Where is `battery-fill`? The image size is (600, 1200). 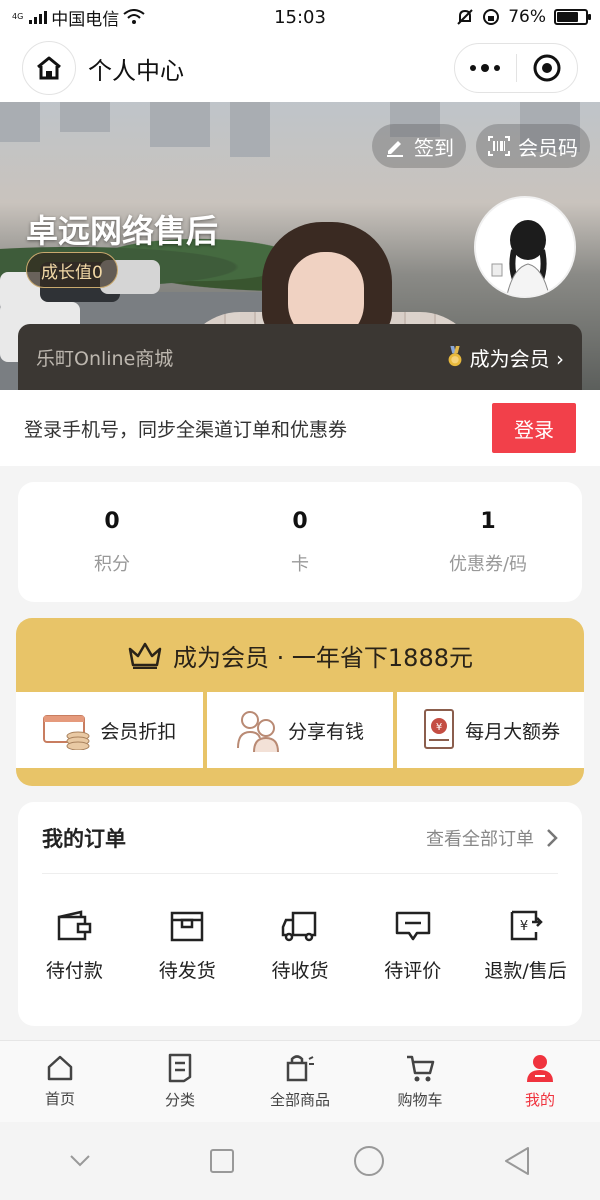
battery-fill is located at coordinates (567, 17).